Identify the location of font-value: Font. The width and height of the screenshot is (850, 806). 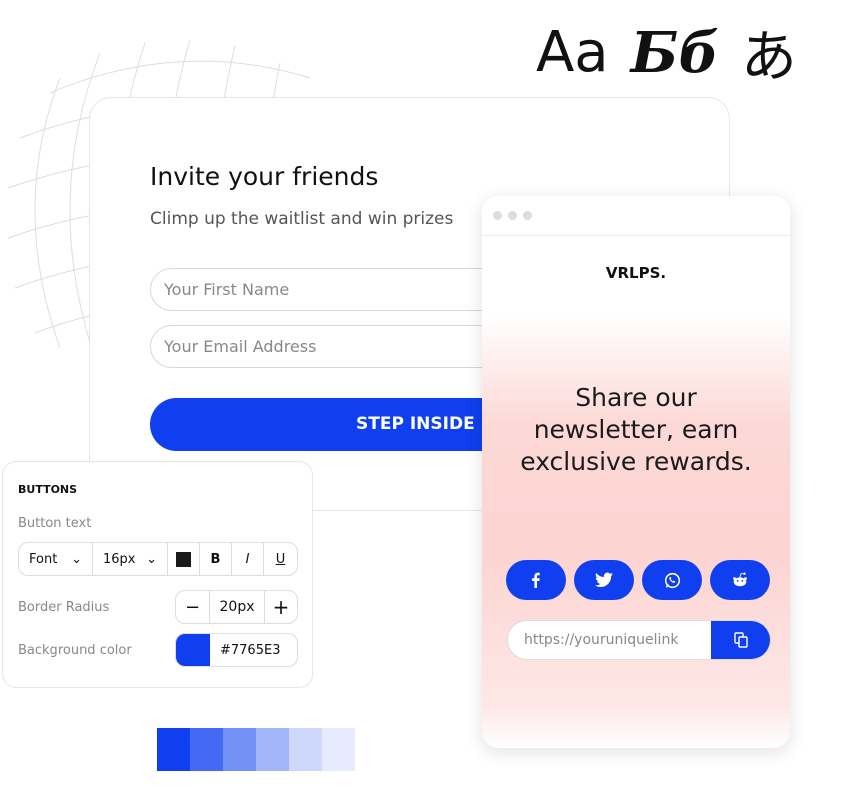
(43, 559).